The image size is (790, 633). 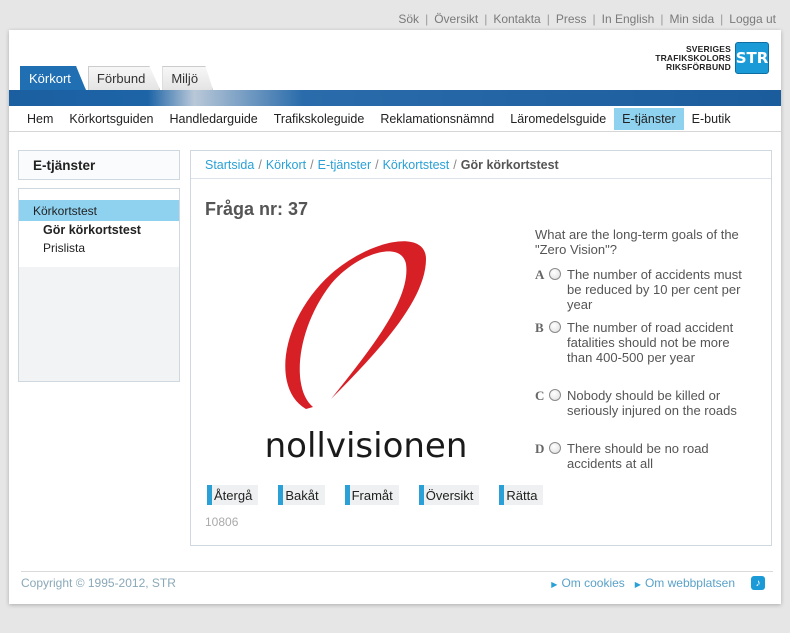 I want to click on answer-c-radio, so click(x=555, y=395).